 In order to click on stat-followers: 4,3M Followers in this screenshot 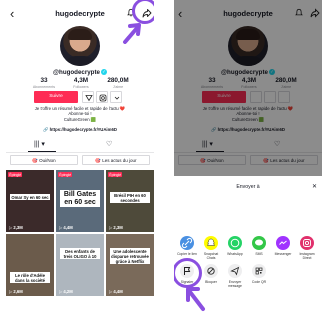, I will do `click(81, 83)`.